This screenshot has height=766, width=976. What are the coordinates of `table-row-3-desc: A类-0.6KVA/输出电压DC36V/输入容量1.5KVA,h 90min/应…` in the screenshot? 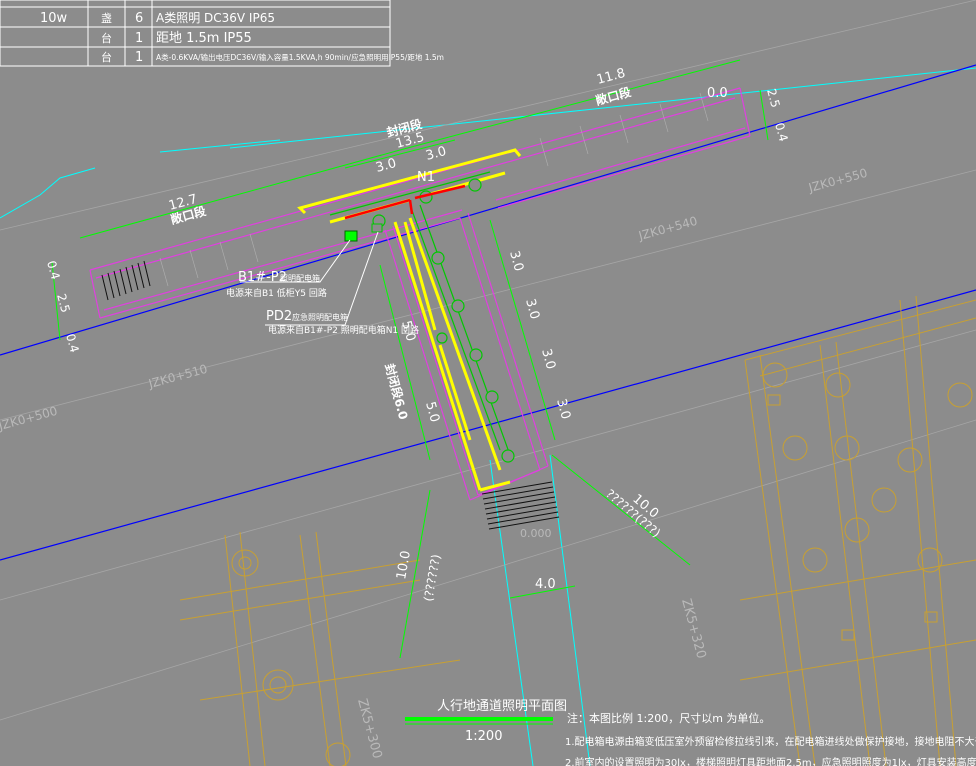 It's located at (300, 57).